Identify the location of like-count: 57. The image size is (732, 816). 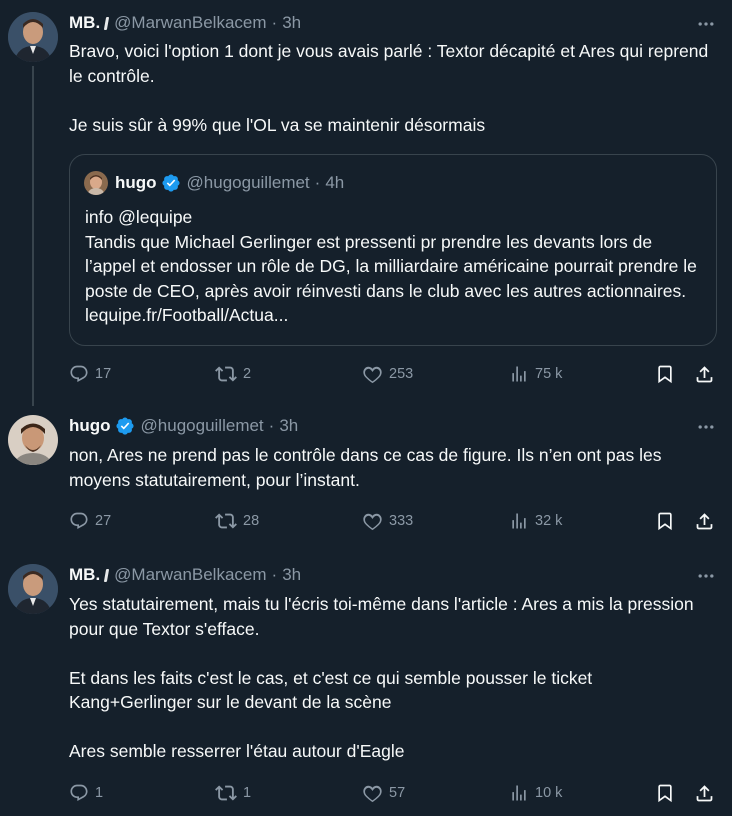
(397, 793).